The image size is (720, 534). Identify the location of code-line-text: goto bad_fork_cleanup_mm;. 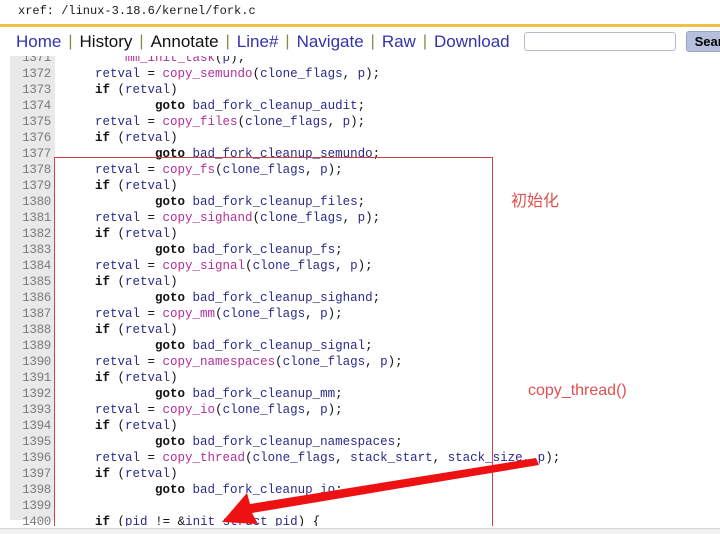
(249, 394).